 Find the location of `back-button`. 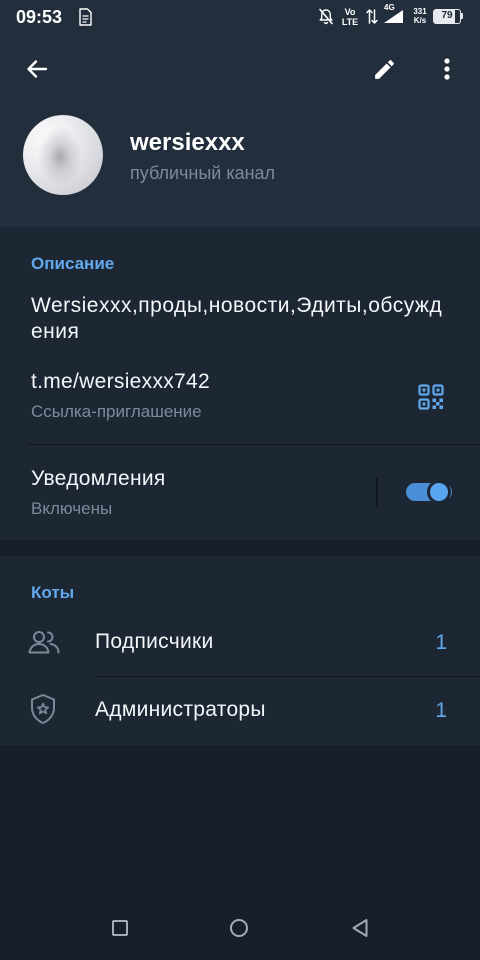

back-button is located at coordinates (37, 69).